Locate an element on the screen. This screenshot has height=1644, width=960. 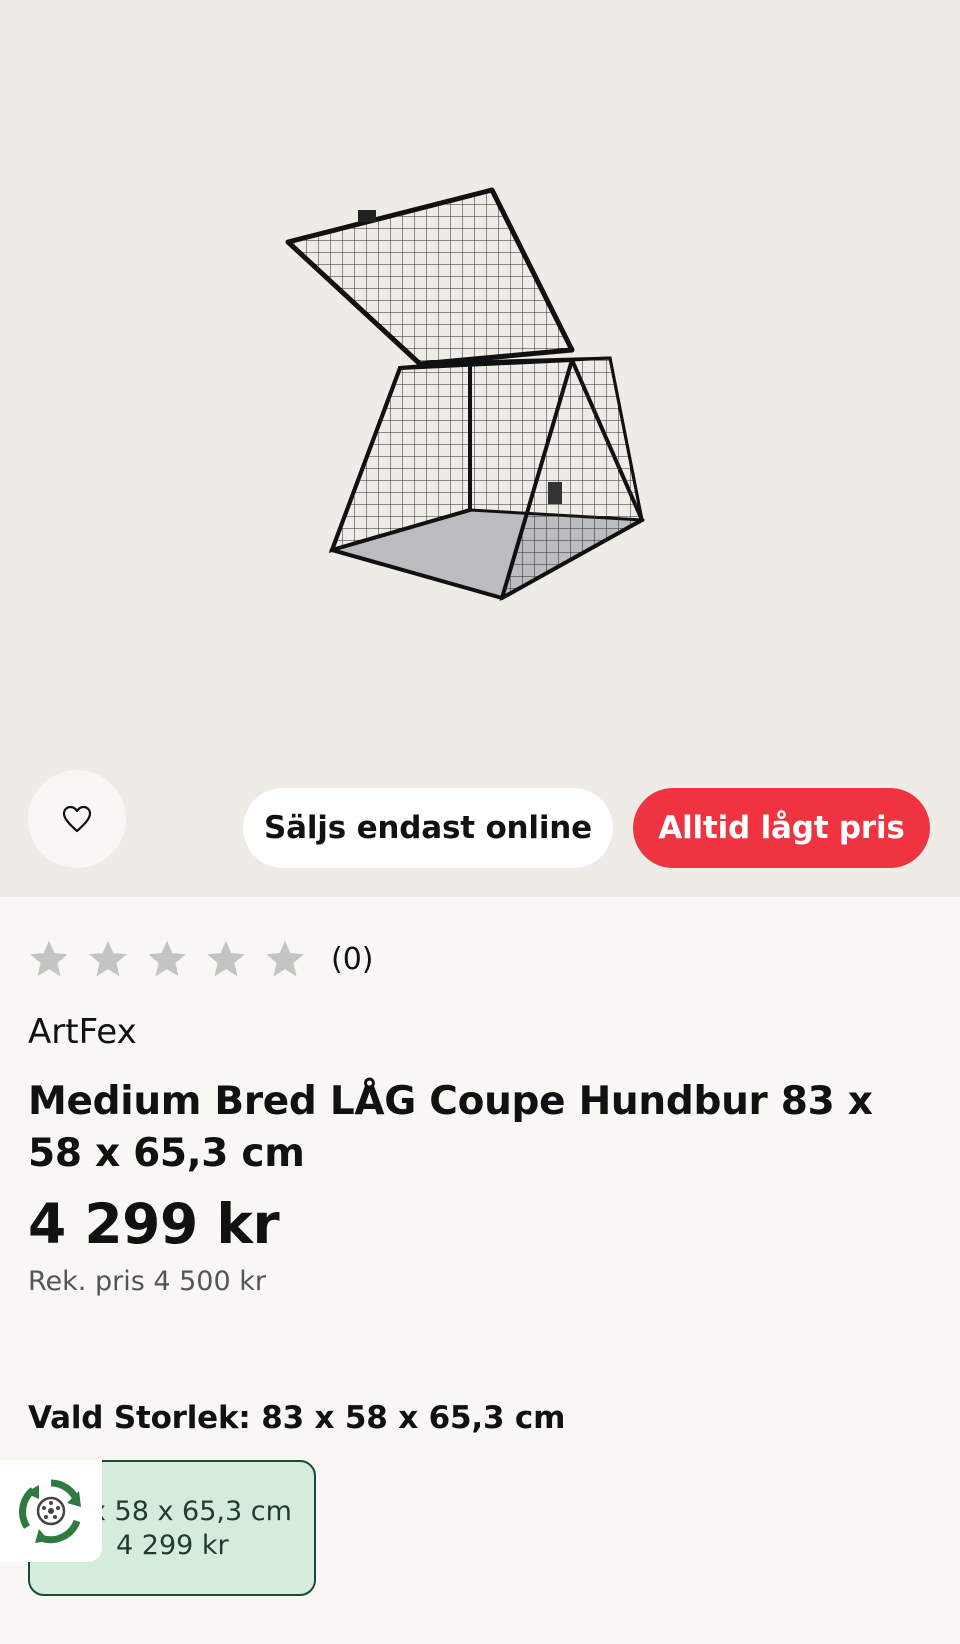
rating-count: (0) is located at coordinates (352, 959).